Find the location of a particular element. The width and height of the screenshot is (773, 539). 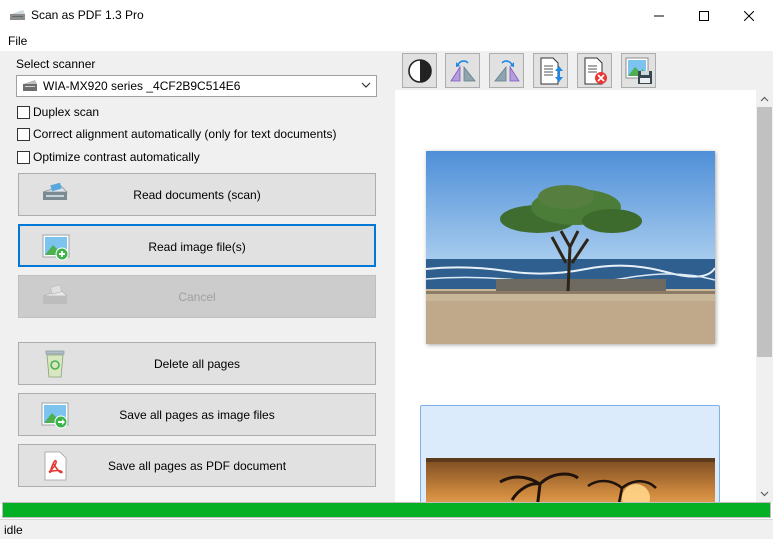

duplex-label: Duplex scan is located at coordinates (66, 112).